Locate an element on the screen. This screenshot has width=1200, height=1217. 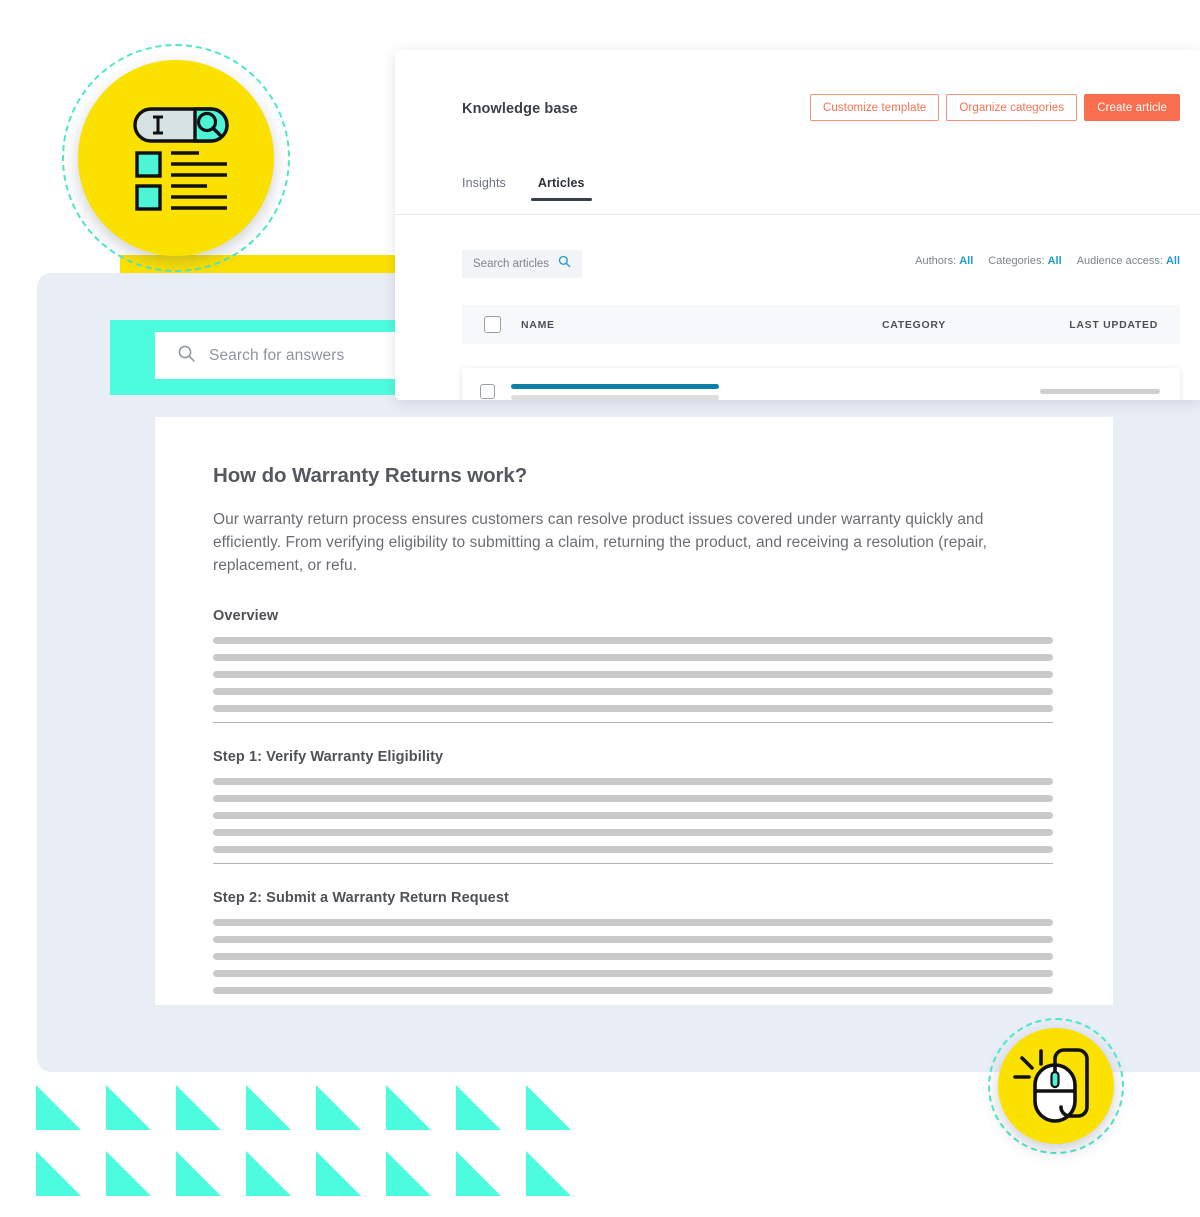
article-section: Overview is located at coordinates (633, 660).